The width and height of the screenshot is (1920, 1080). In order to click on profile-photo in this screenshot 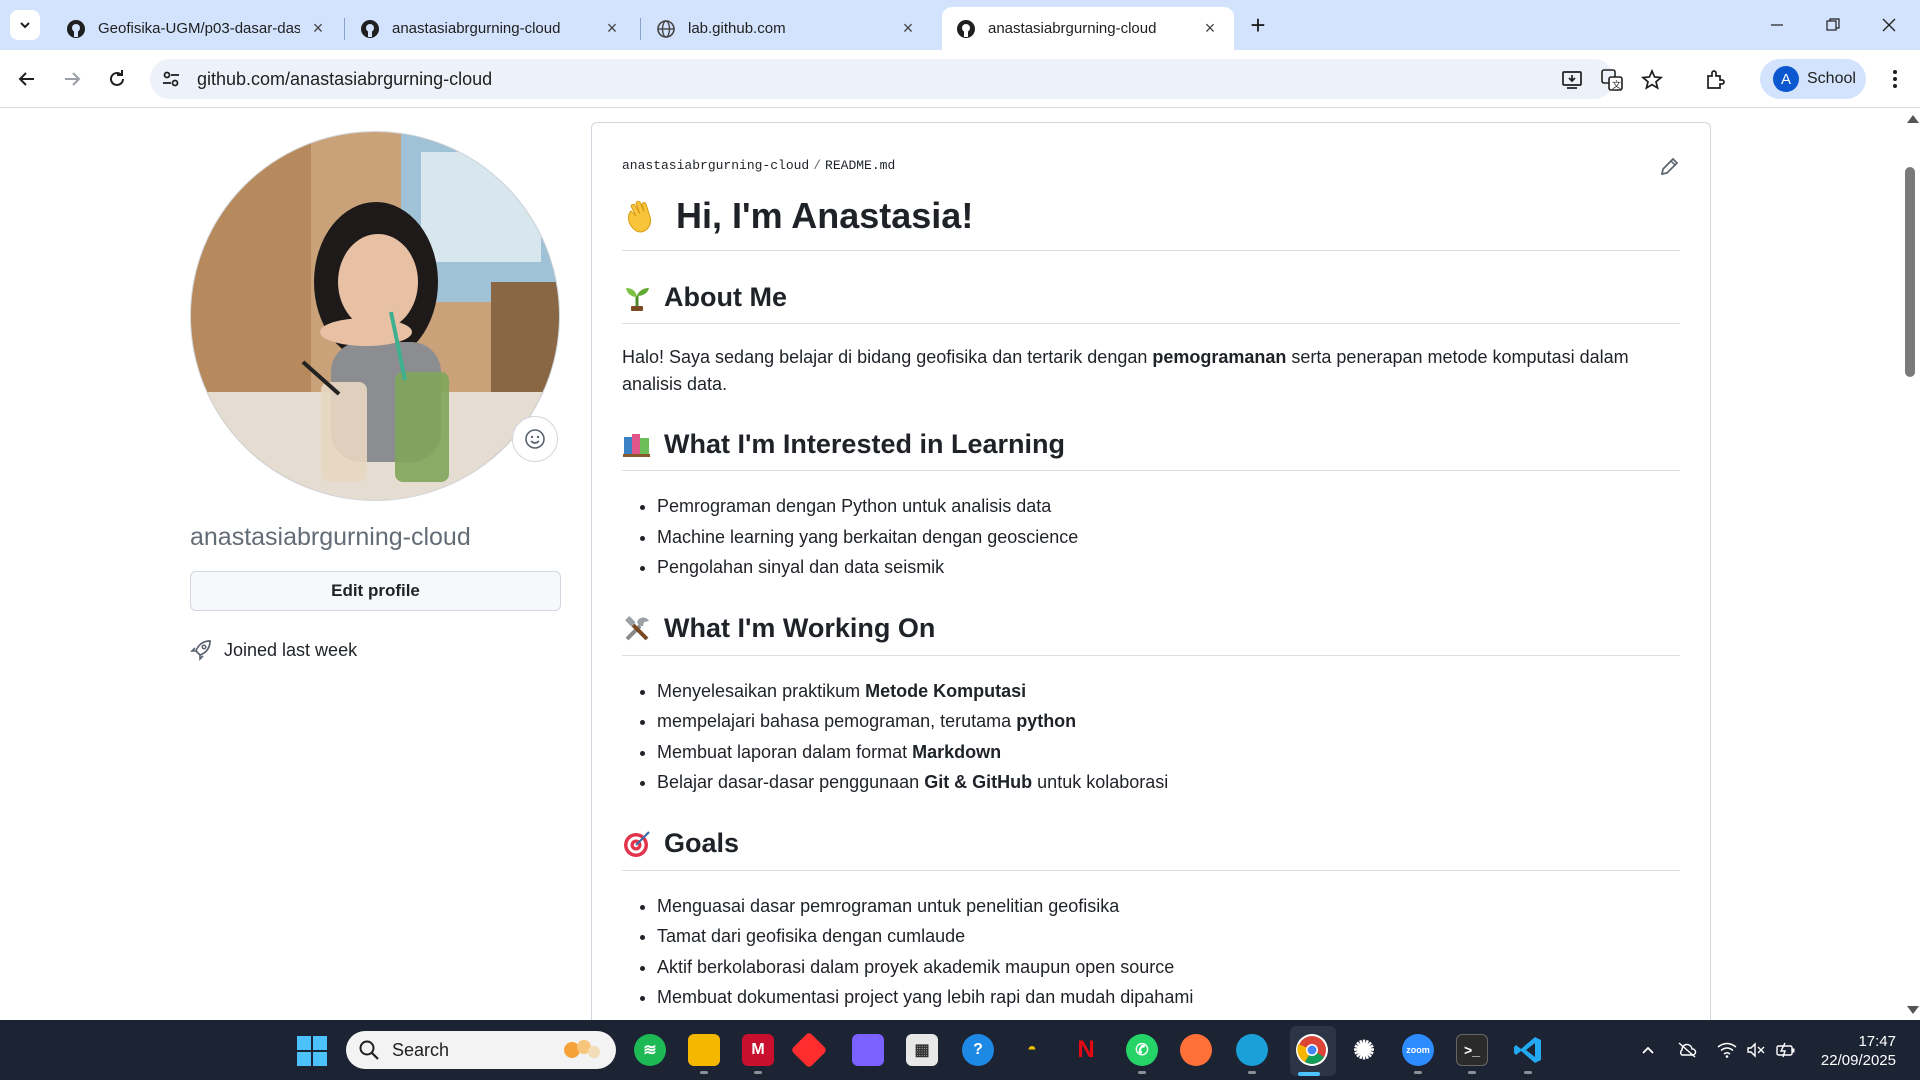, I will do `click(375, 316)`.